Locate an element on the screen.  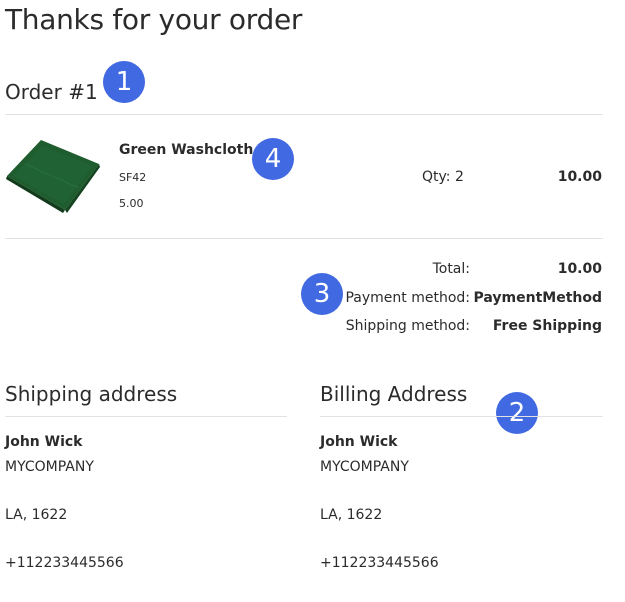
shipping-company: MYCOMPANY is located at coordinates (49, 467).